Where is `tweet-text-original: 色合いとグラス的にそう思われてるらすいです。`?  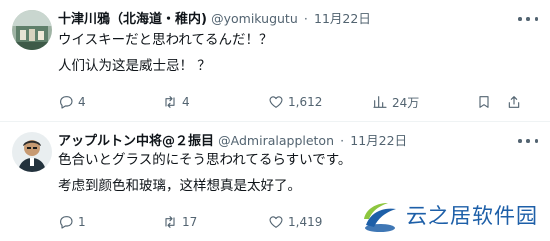 tweet-text-original: 色合いとグラス的にそう思われてるらすいです。 is located at coordinates (205, 160).